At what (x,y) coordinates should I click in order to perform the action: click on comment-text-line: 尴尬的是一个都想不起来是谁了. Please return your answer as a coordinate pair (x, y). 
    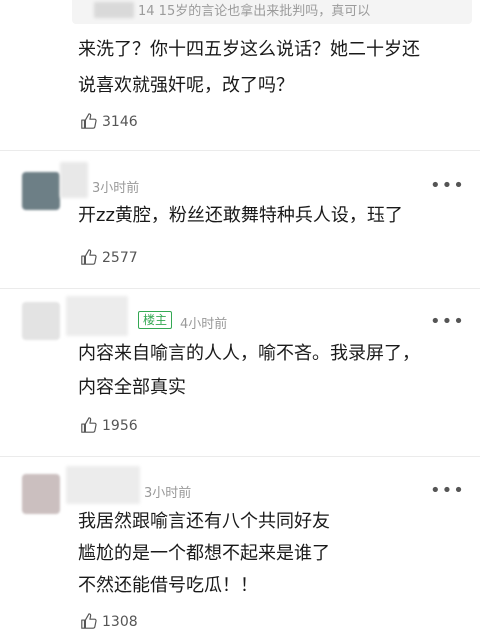
    Looking at the image, I should click on (204, 553).